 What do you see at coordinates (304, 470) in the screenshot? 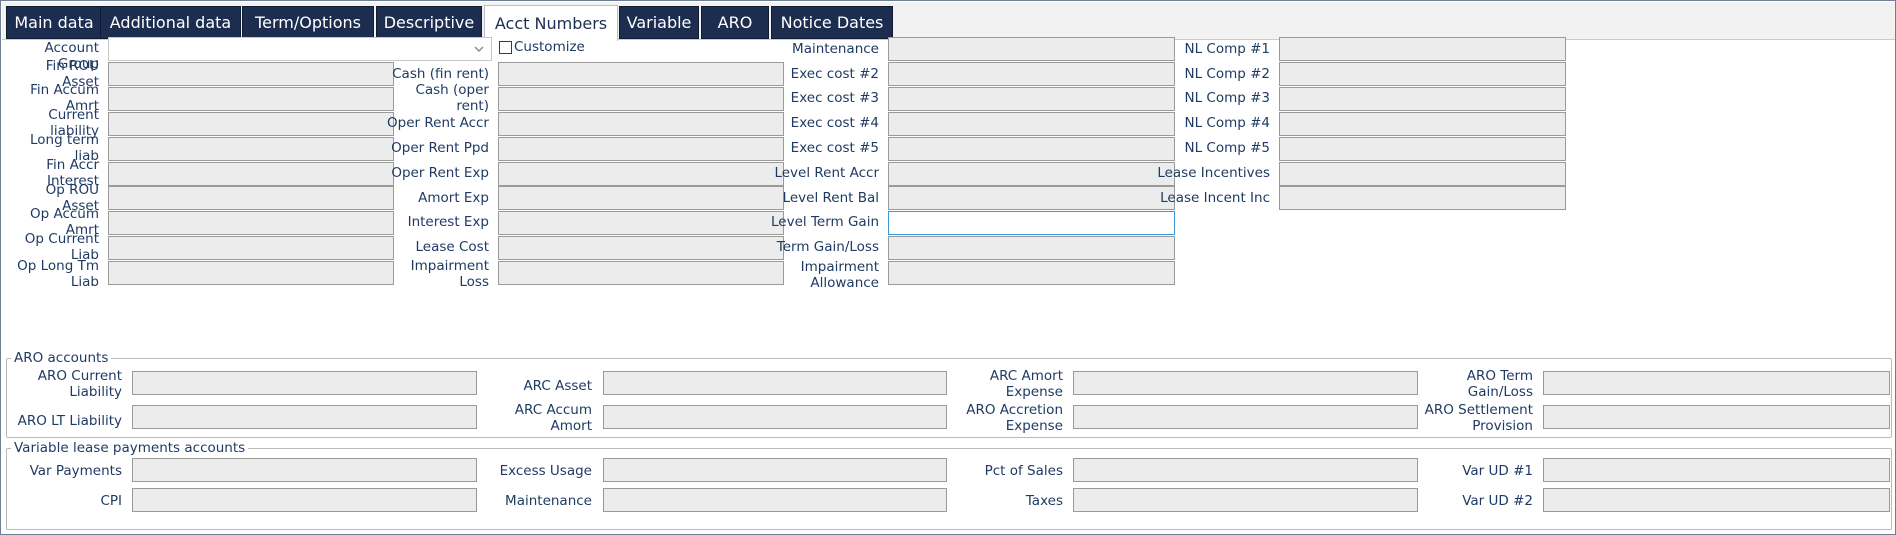
I see `var-payments-field` at bounding box center [304, 470].